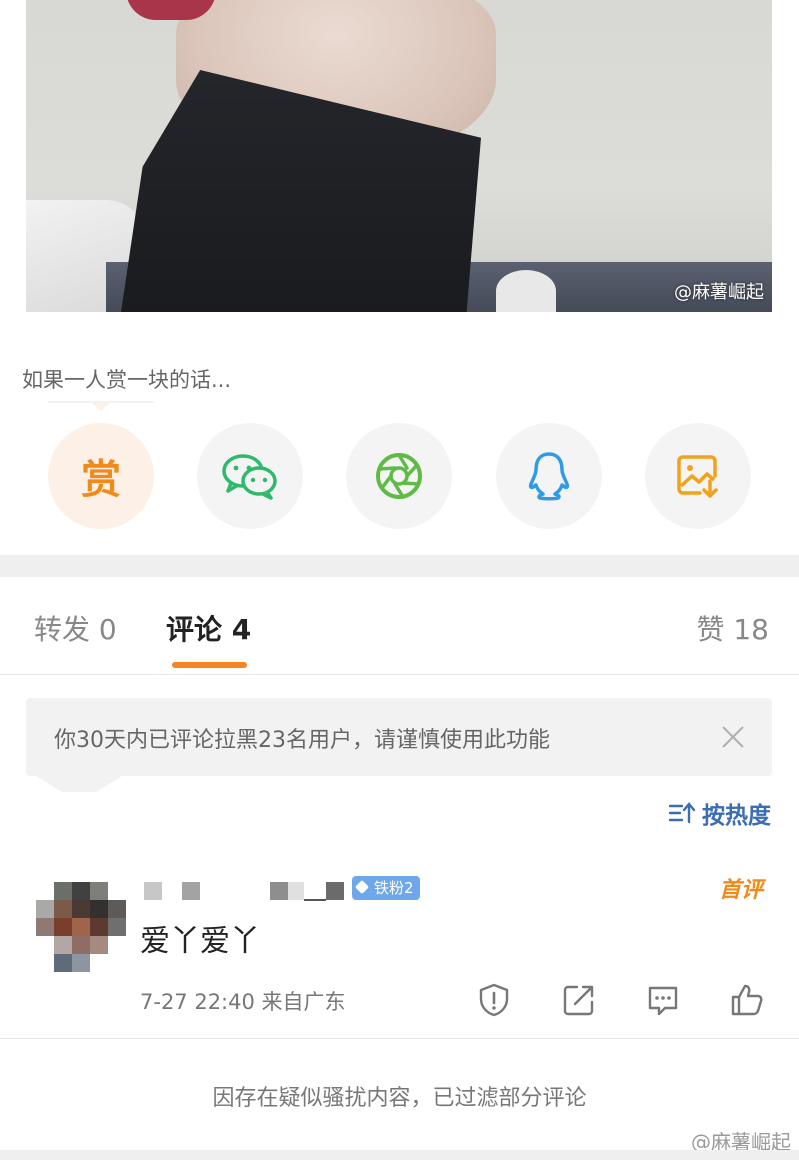 This screenshot has width=799, height=1160. I want to click on reply-icon, so click(663, 1000).